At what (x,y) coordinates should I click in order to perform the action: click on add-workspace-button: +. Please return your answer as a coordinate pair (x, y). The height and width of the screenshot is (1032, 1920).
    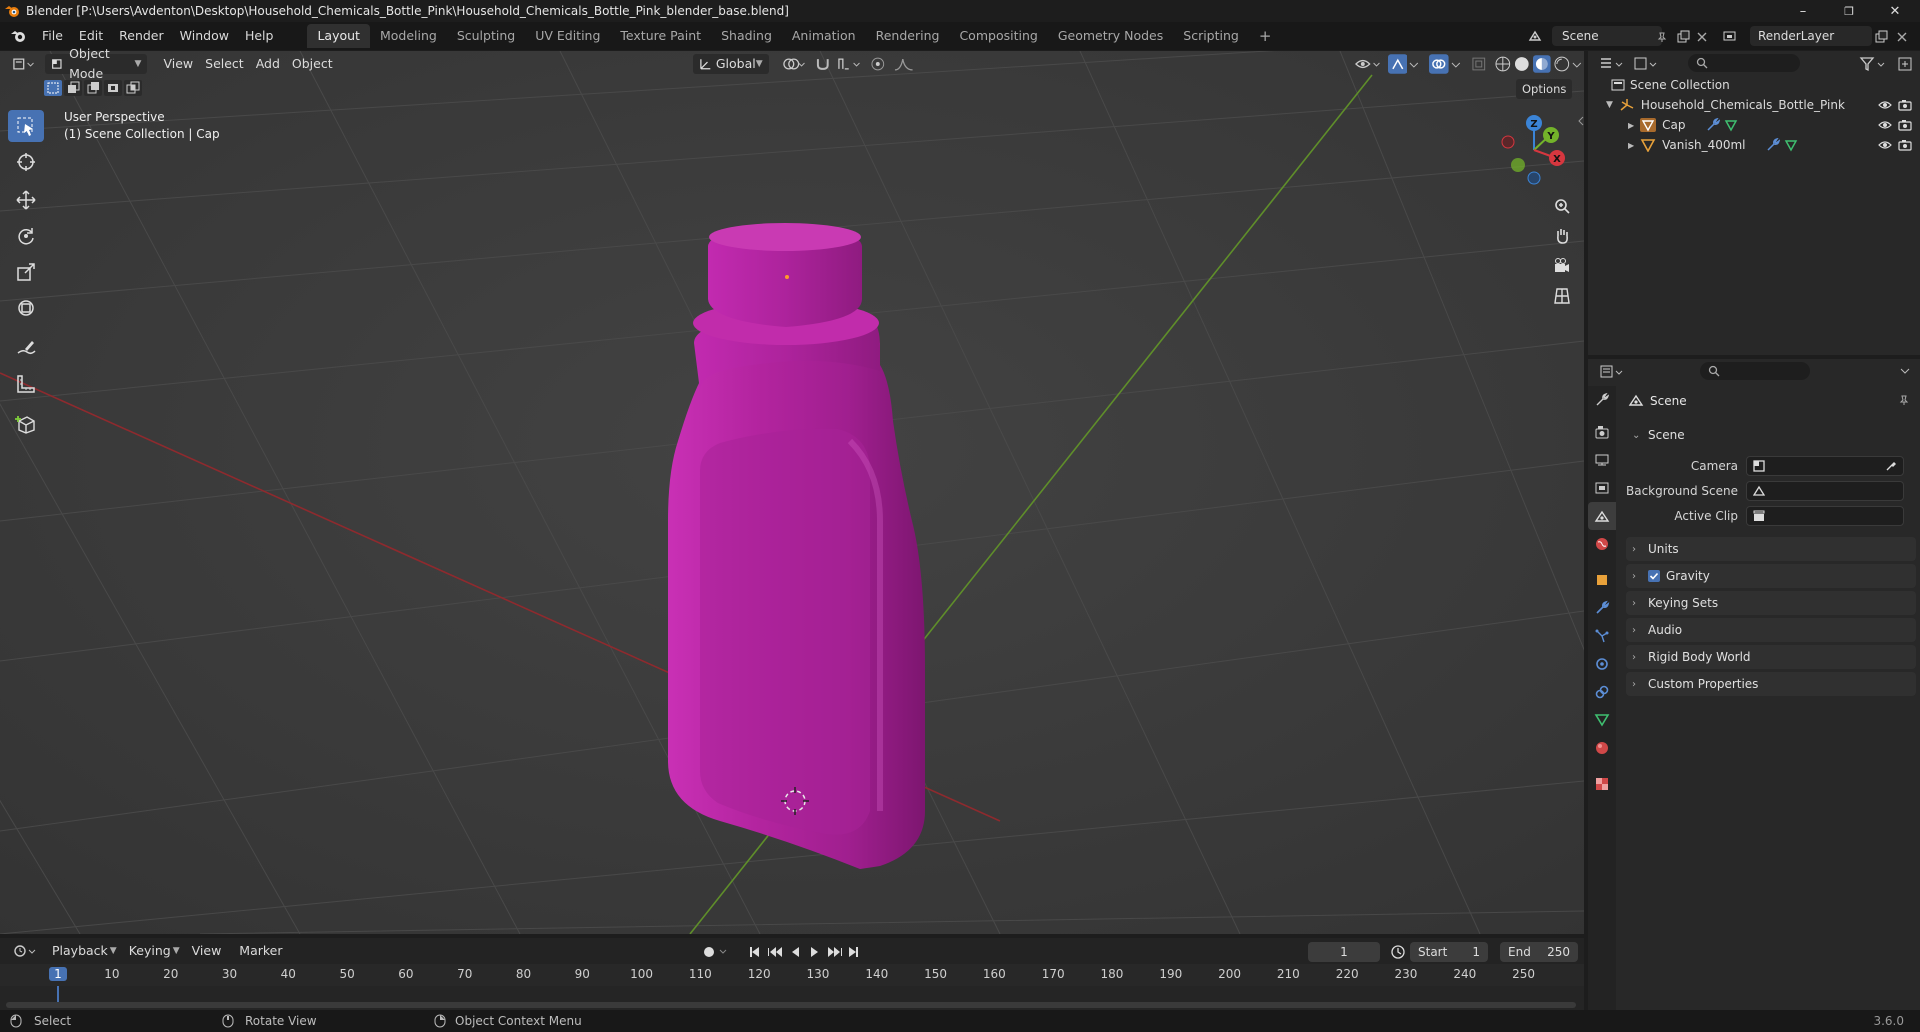
    Looking at the image, I should click on (1265, 36).